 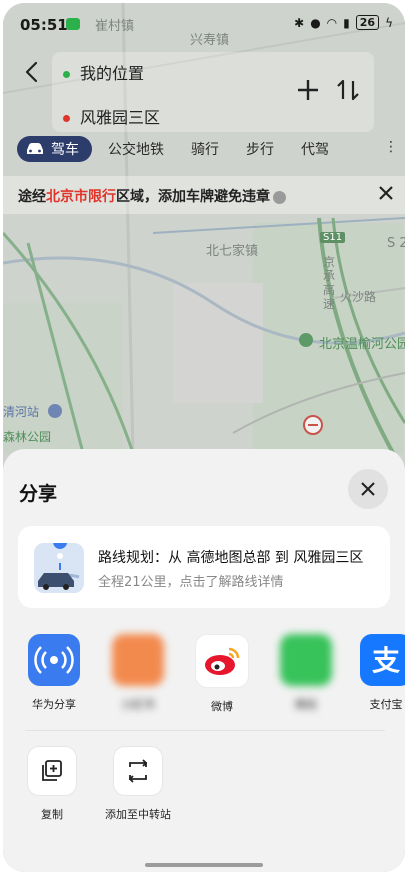 I want to click on tab-drive: 驾车, so click(x=54, y=149).